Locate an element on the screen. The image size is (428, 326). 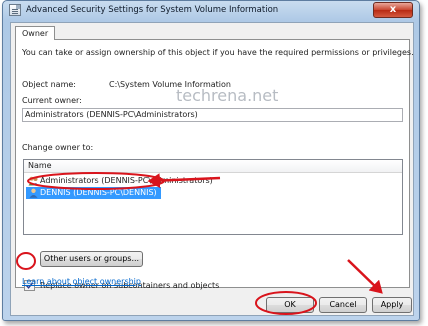
watermark: techrena.net is located at coordinates (227, 95).